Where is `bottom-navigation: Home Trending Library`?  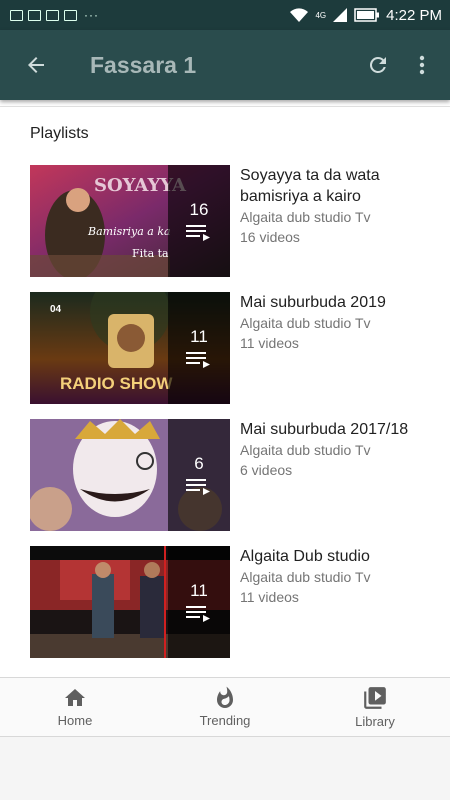
bottom-navigation: Home Trending Library is located at coordinates (225, 707).